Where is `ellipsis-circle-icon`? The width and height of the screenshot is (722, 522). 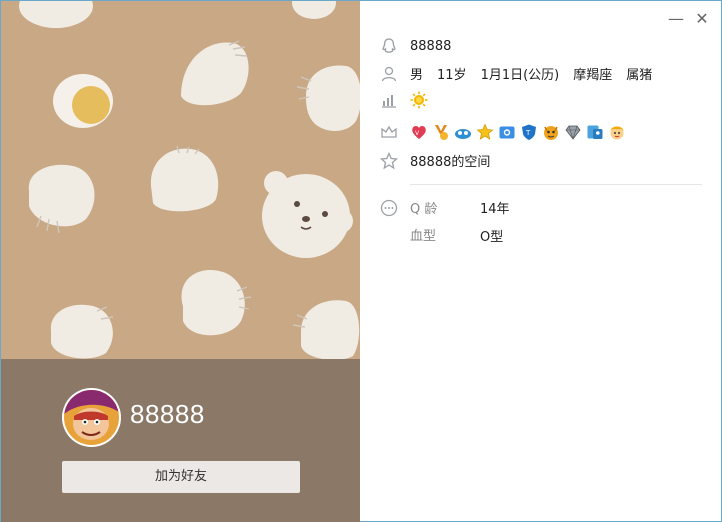 ellipsis-circle-icon is located at coordinates (389, 208).